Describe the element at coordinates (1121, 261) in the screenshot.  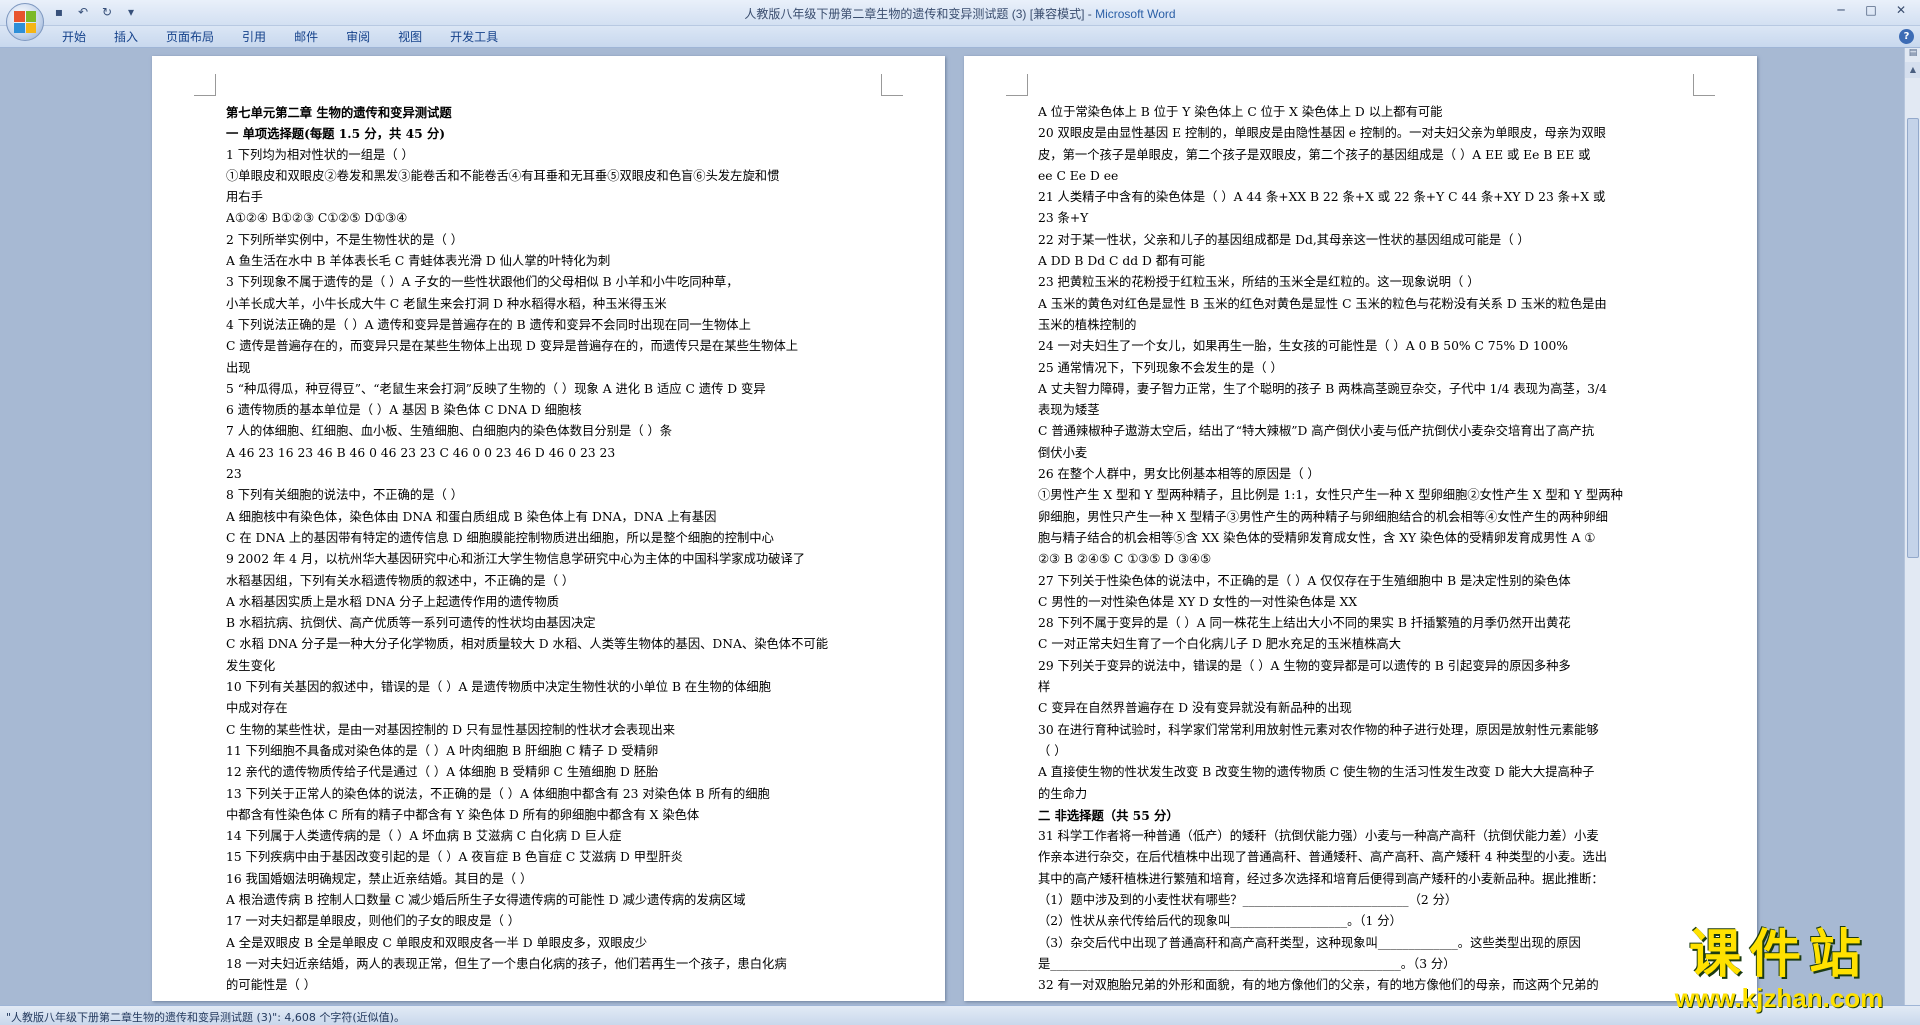
I see `text-line: A DD B Dd C dd D 都有可能` at that location.